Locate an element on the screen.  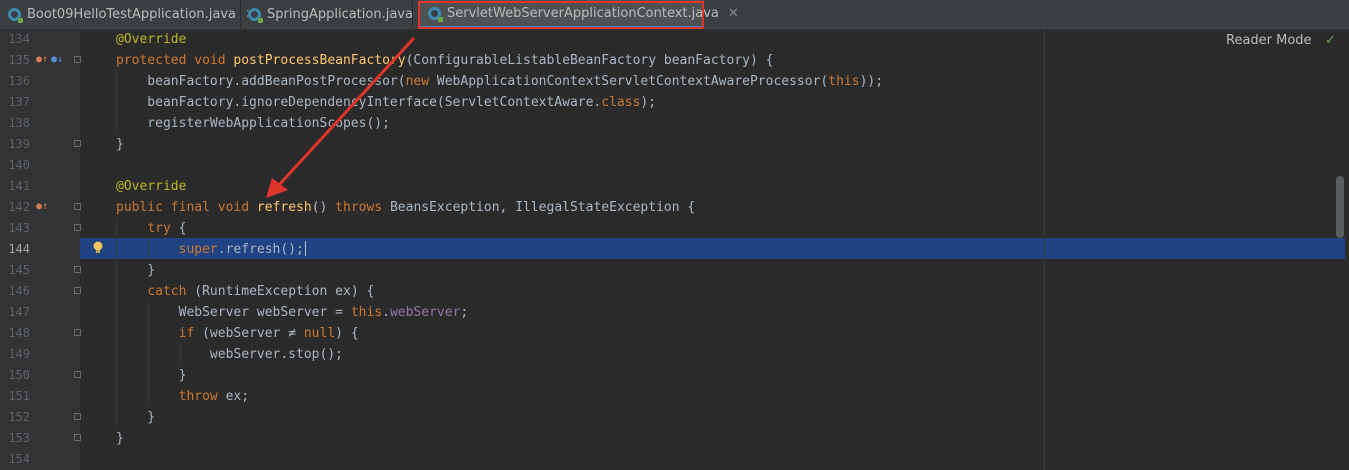
arrow-head is located at coordinates (277, 188).